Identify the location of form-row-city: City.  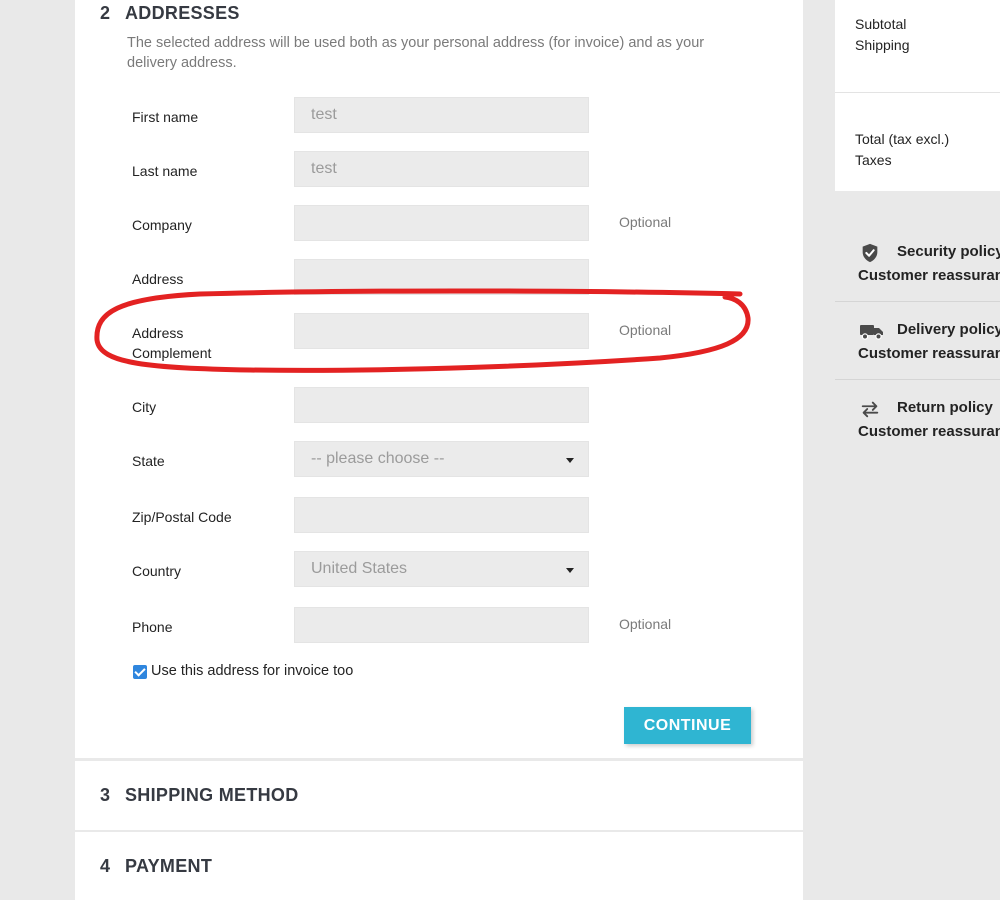
(439, 405).